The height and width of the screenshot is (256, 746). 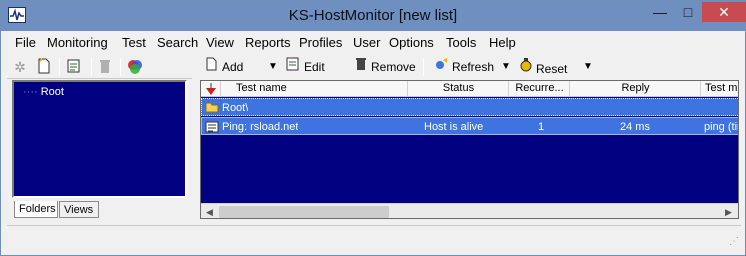 What do you see at coordinates (20, 67) in the screenshot?
I see `new-folder-icon: ✲` at bounding box center [20, 67].